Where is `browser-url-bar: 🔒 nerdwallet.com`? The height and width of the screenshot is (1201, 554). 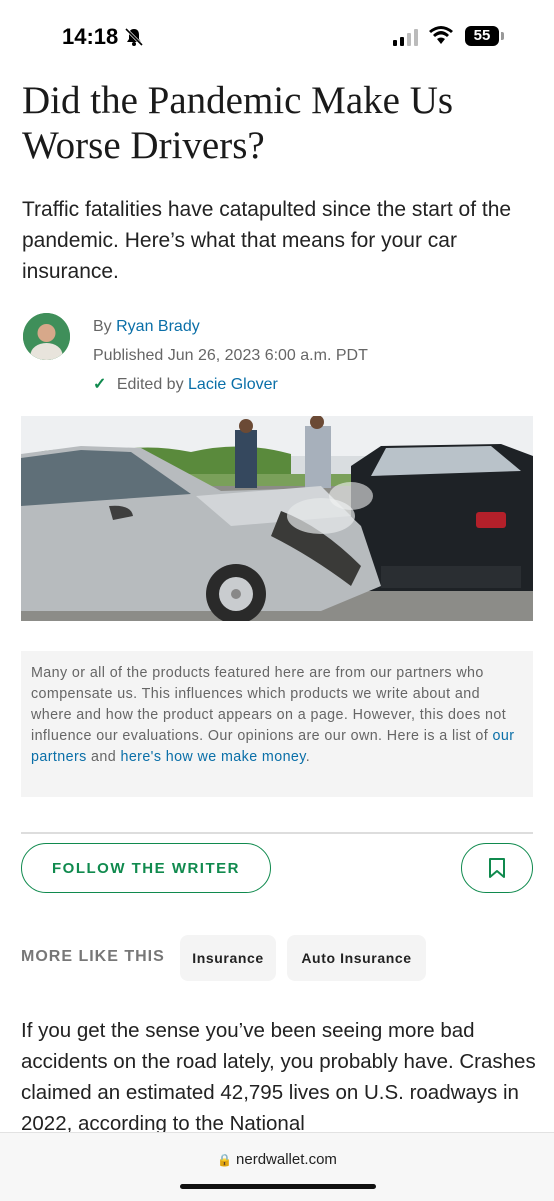
browser-url-bar: 🔒 nerdwallet.com is located at coordinates (277, 1166).